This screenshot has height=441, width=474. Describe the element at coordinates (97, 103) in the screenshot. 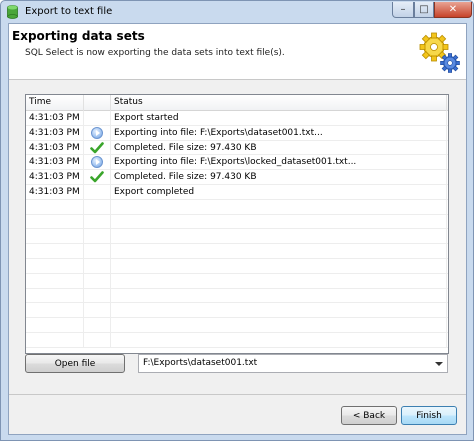

I see `column-header-icon` at that location.